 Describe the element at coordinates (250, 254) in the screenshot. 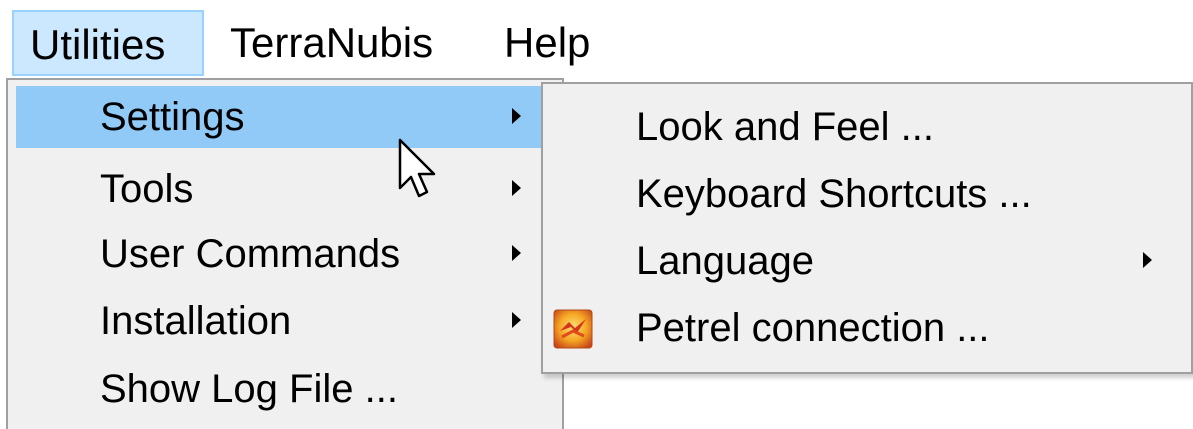

I see `menu-item-label: User Commands` at that location.